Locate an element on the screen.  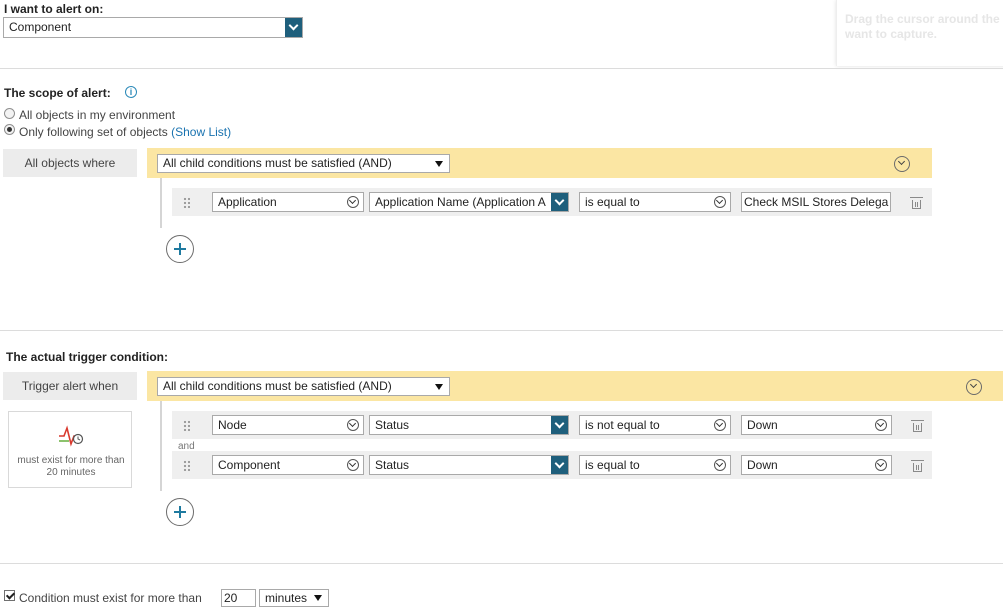
trigger-field-select-2: Component is located at coordinates (288, 465).